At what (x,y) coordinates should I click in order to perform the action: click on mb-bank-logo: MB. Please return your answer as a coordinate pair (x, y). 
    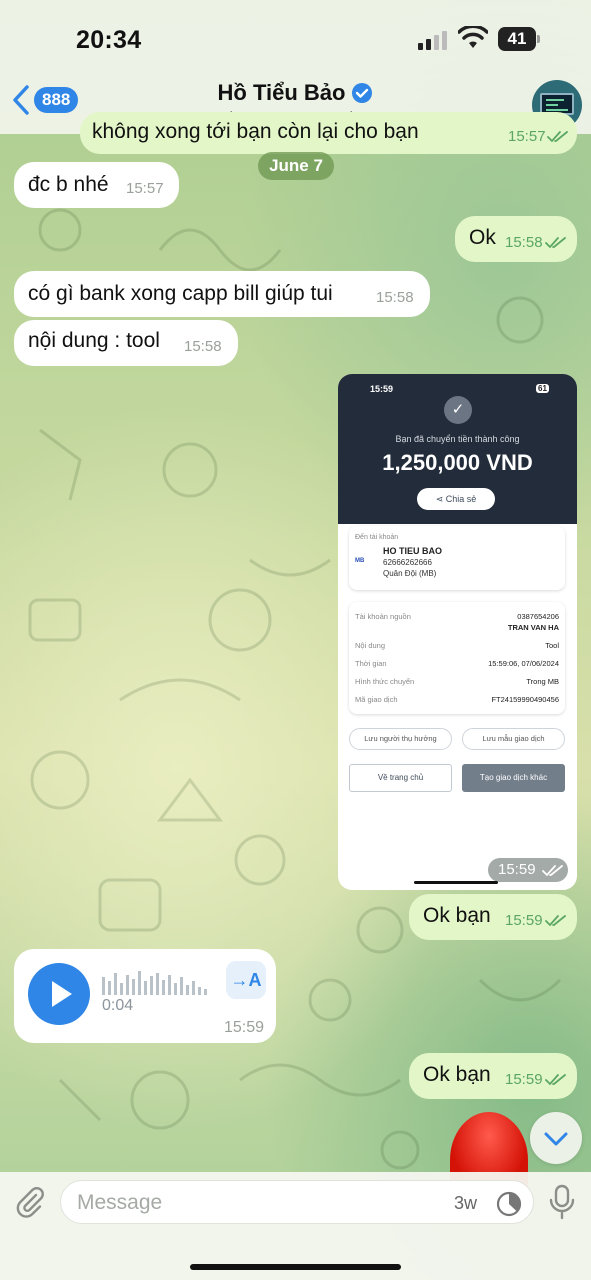
    Looking at the image, I should click on (360, 561).